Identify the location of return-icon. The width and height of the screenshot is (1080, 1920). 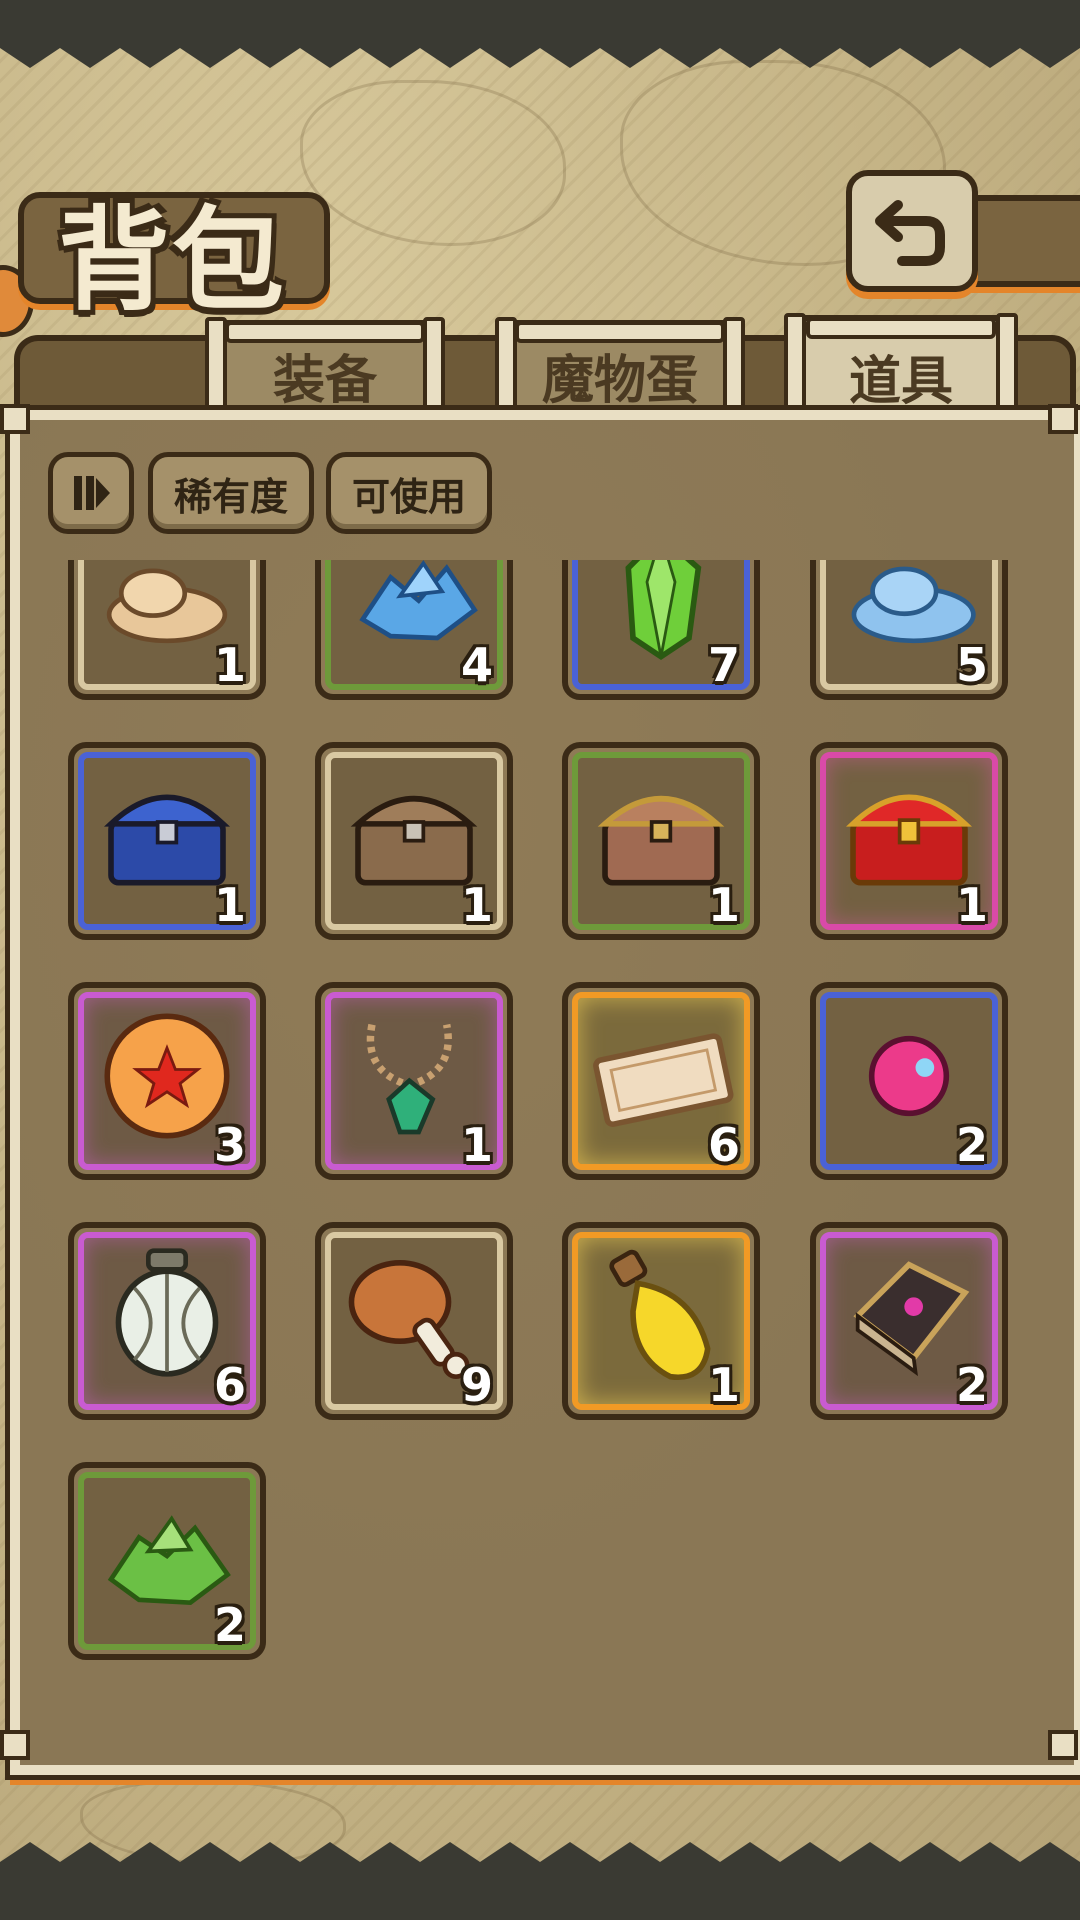
(910, 233).